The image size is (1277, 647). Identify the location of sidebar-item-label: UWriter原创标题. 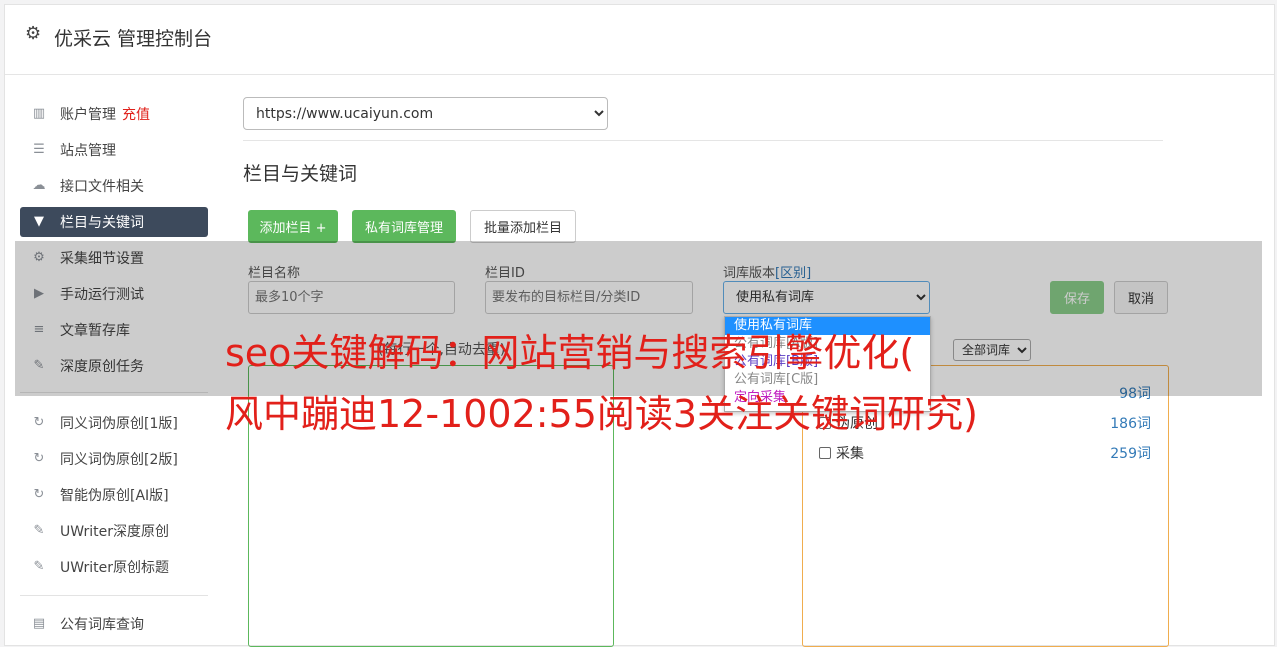
(114, 568).